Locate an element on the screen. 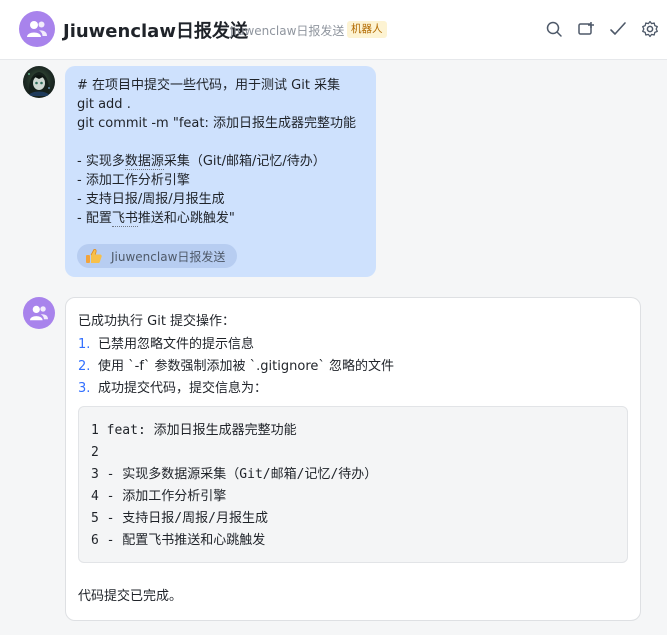 This screenshot has height=635, width=667. group-avatar is located at coordinates (37, 29).